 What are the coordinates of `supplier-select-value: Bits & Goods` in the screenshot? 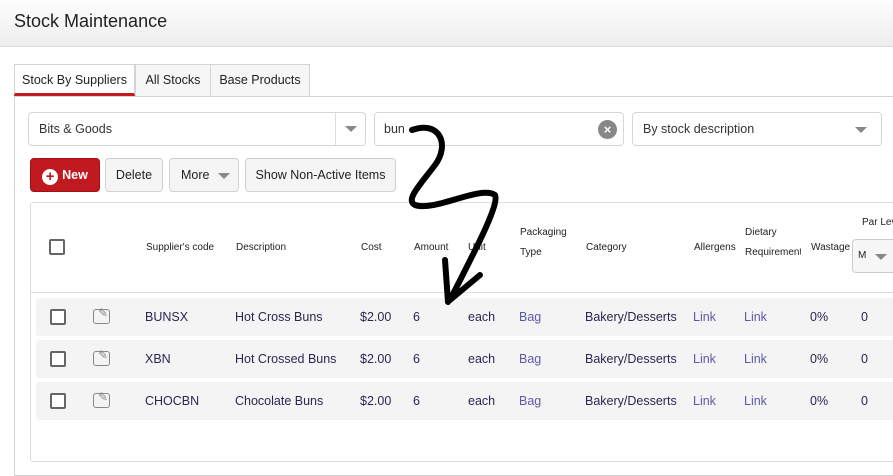 It's located at (75, 129).